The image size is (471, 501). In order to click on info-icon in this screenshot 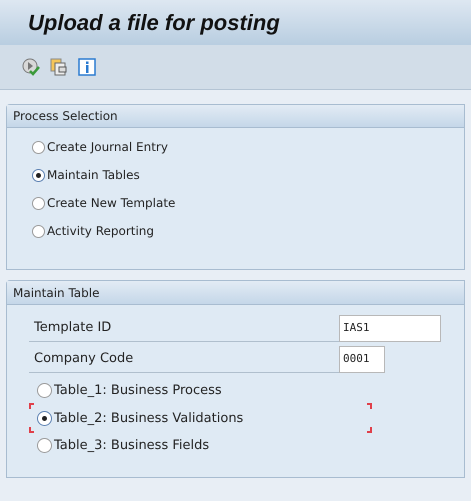, I will do `click(87, 67)`.